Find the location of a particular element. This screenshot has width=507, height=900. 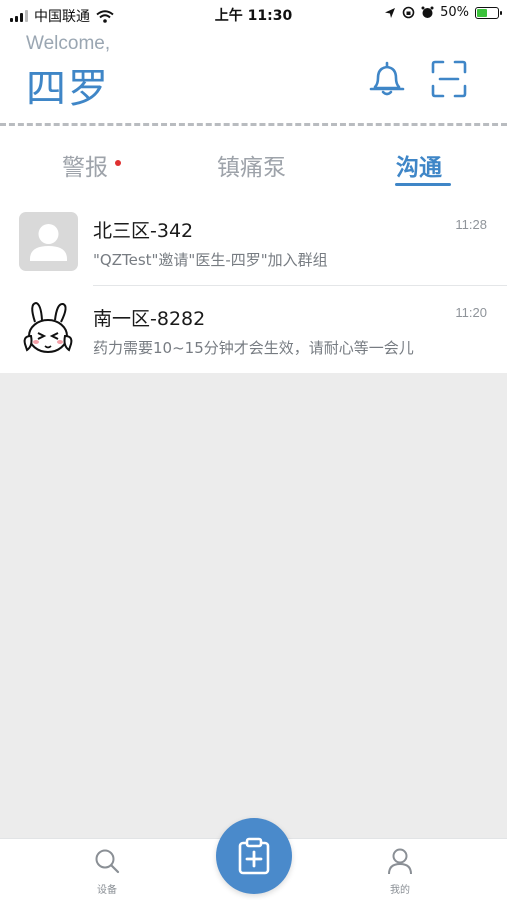

list-item: 北三区-342 11:28 "QZTest"邀请"医生-四罗"加入群组 is located at coordinates (253, 242).